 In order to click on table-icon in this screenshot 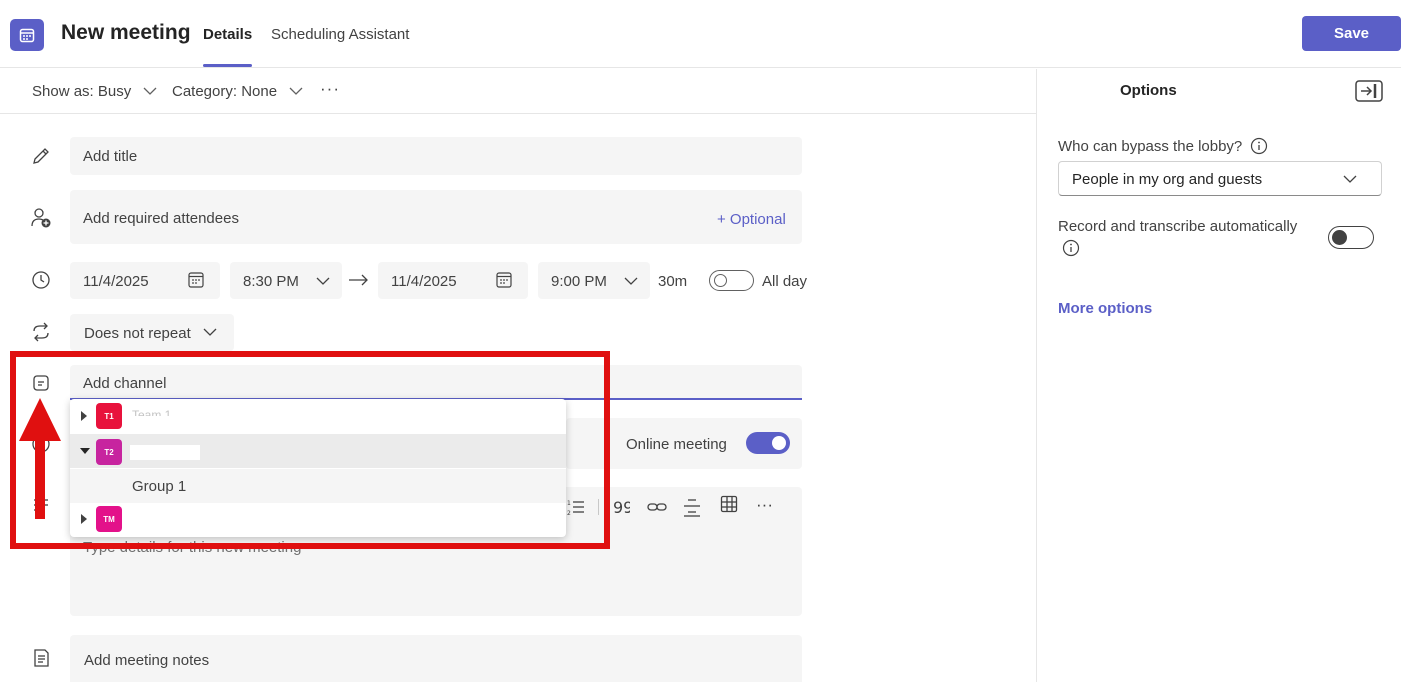, I will do `click(729, 504)`.